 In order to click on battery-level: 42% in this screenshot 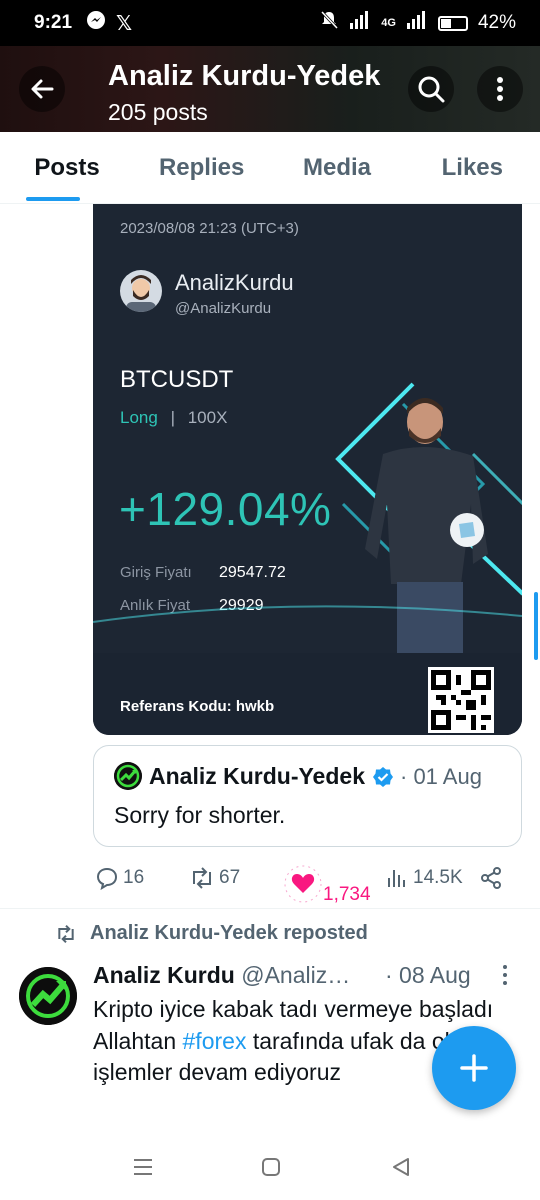, I will do `click(496, 22)`.